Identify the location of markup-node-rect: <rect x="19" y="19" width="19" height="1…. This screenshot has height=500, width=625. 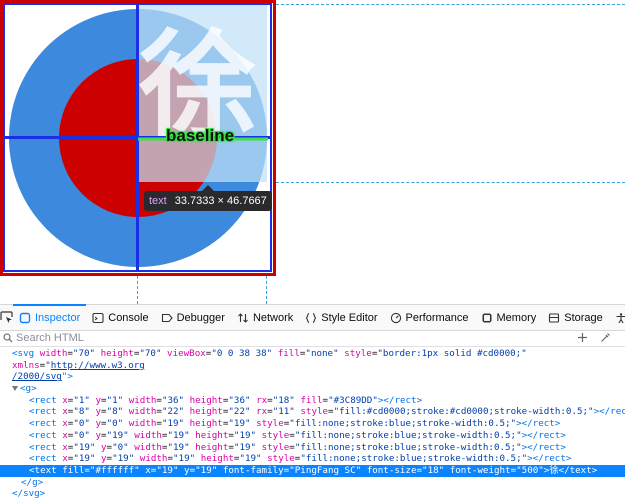
(312, 459).